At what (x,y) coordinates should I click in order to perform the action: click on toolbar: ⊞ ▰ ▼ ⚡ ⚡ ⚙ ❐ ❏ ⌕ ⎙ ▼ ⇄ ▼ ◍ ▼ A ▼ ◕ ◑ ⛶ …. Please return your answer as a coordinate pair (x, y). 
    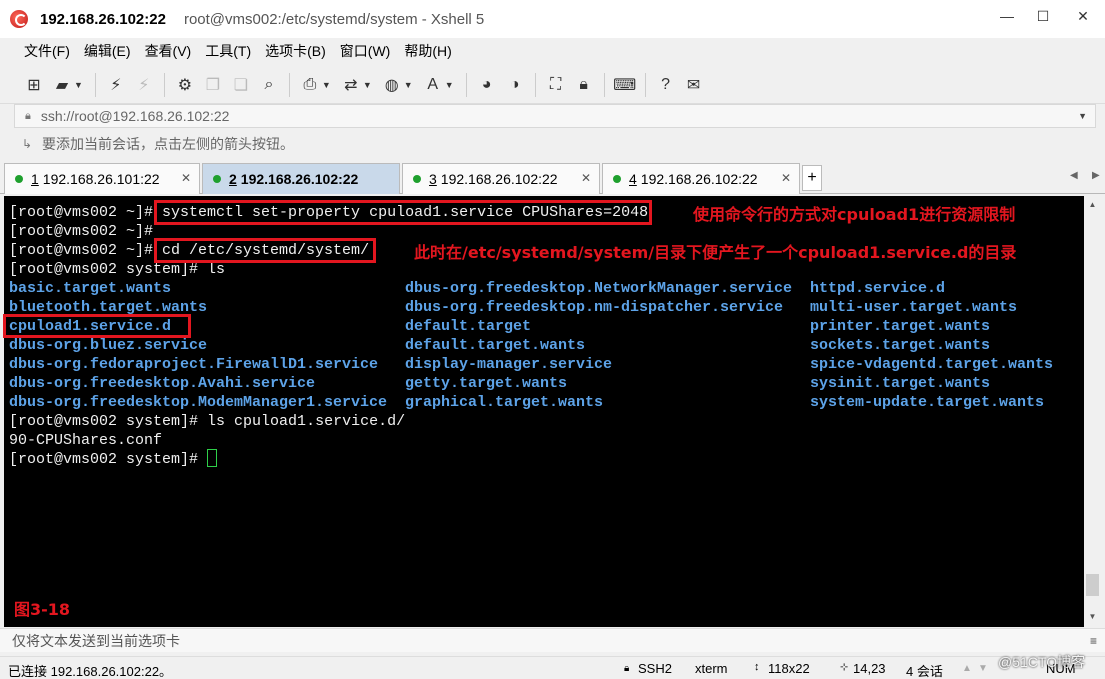
    Looking at the image, I should click on (552, 85).